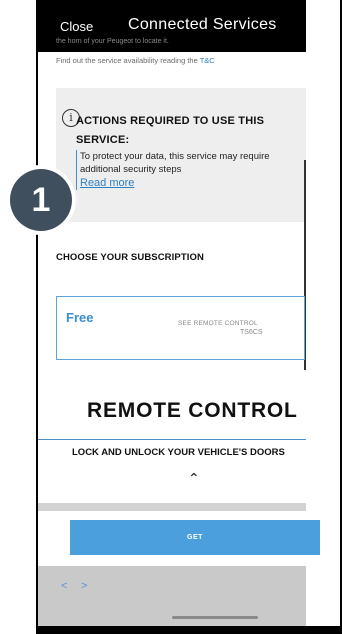 Image resolution: width=342 pixels, height=634 pixels. Describe the element at coordinates (76, 26) in the screenshot. I see `close-button: Close` at that location.